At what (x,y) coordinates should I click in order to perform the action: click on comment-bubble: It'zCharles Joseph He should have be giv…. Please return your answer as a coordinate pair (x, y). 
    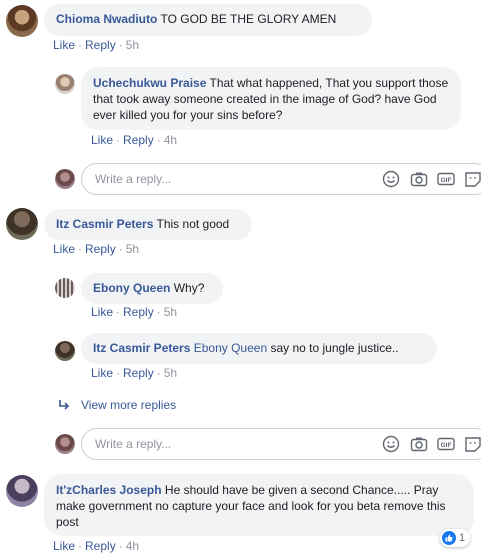
    Looking at the image, I should click on (259, 505).